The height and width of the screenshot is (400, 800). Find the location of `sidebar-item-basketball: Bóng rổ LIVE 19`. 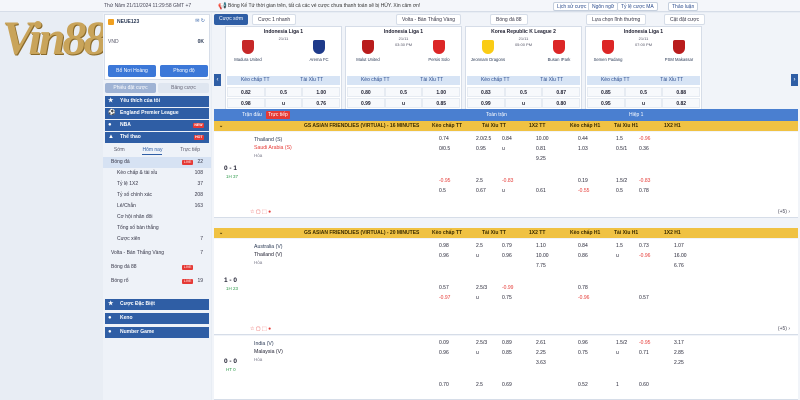

sidebar-item-basketball: Bóng rổ LIVE 19 is located at coordinates (157, 281).